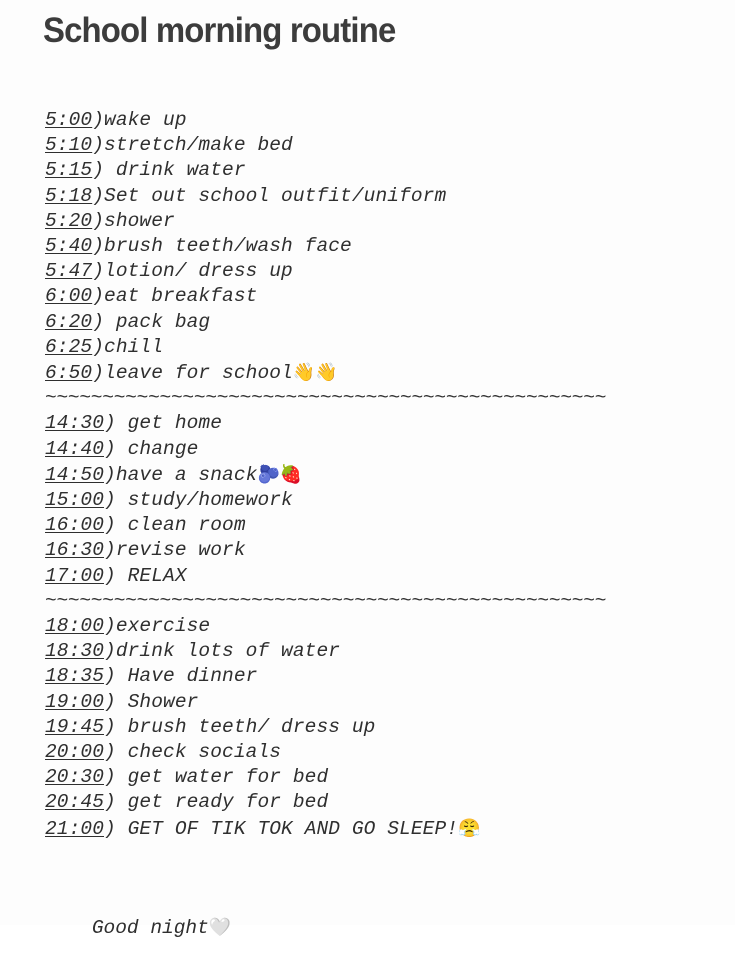 The height and width of the screenshot is (966, 735). What do you see at coordinates (69, 373) in the screenshot?
I see `routine-item-time: 6:50` at bounding box center [69, 373].